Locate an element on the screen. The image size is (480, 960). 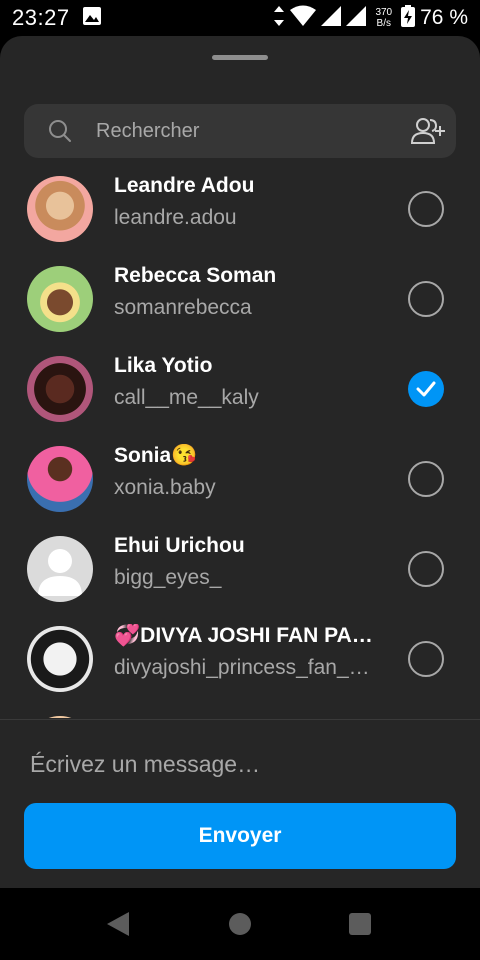
status-bar: 23:27 370 B/s 76 % is located at coordinates (240, 18).